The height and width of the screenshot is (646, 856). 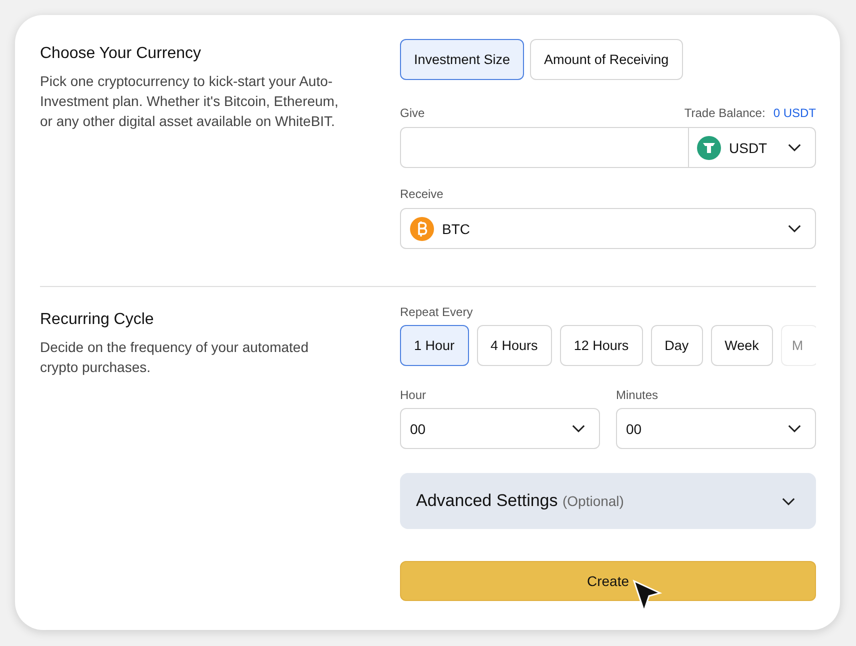 I want to click on interval-option: Week, so click(x=741, y=345).